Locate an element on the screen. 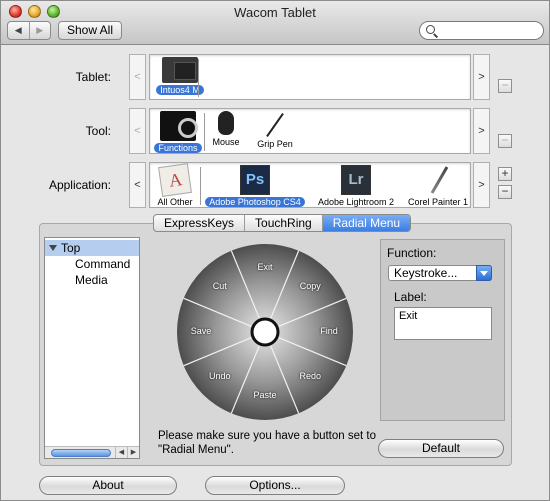  scrollbar-thumb is located at coordinates (81, 453).